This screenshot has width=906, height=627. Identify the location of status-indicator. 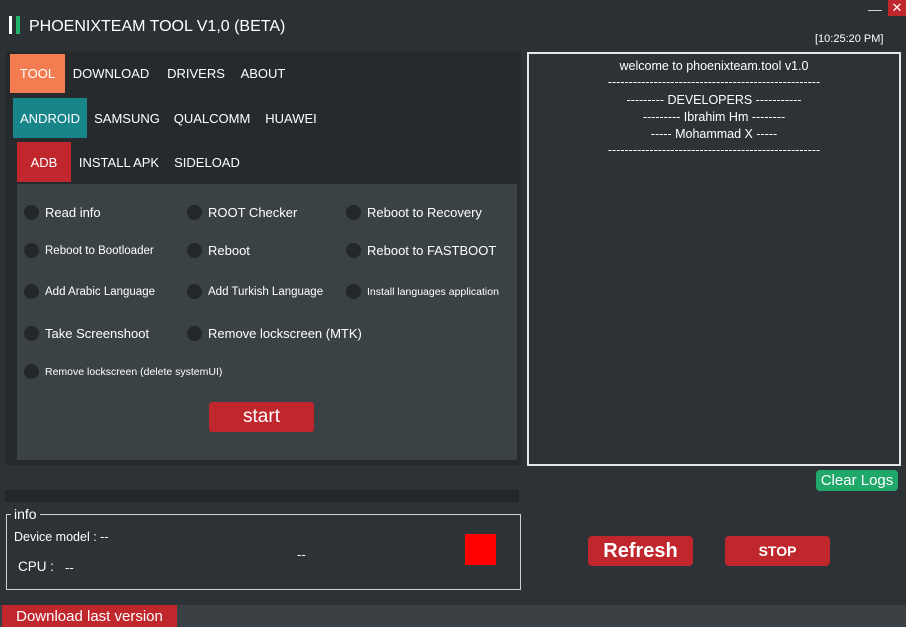
(480, 549).